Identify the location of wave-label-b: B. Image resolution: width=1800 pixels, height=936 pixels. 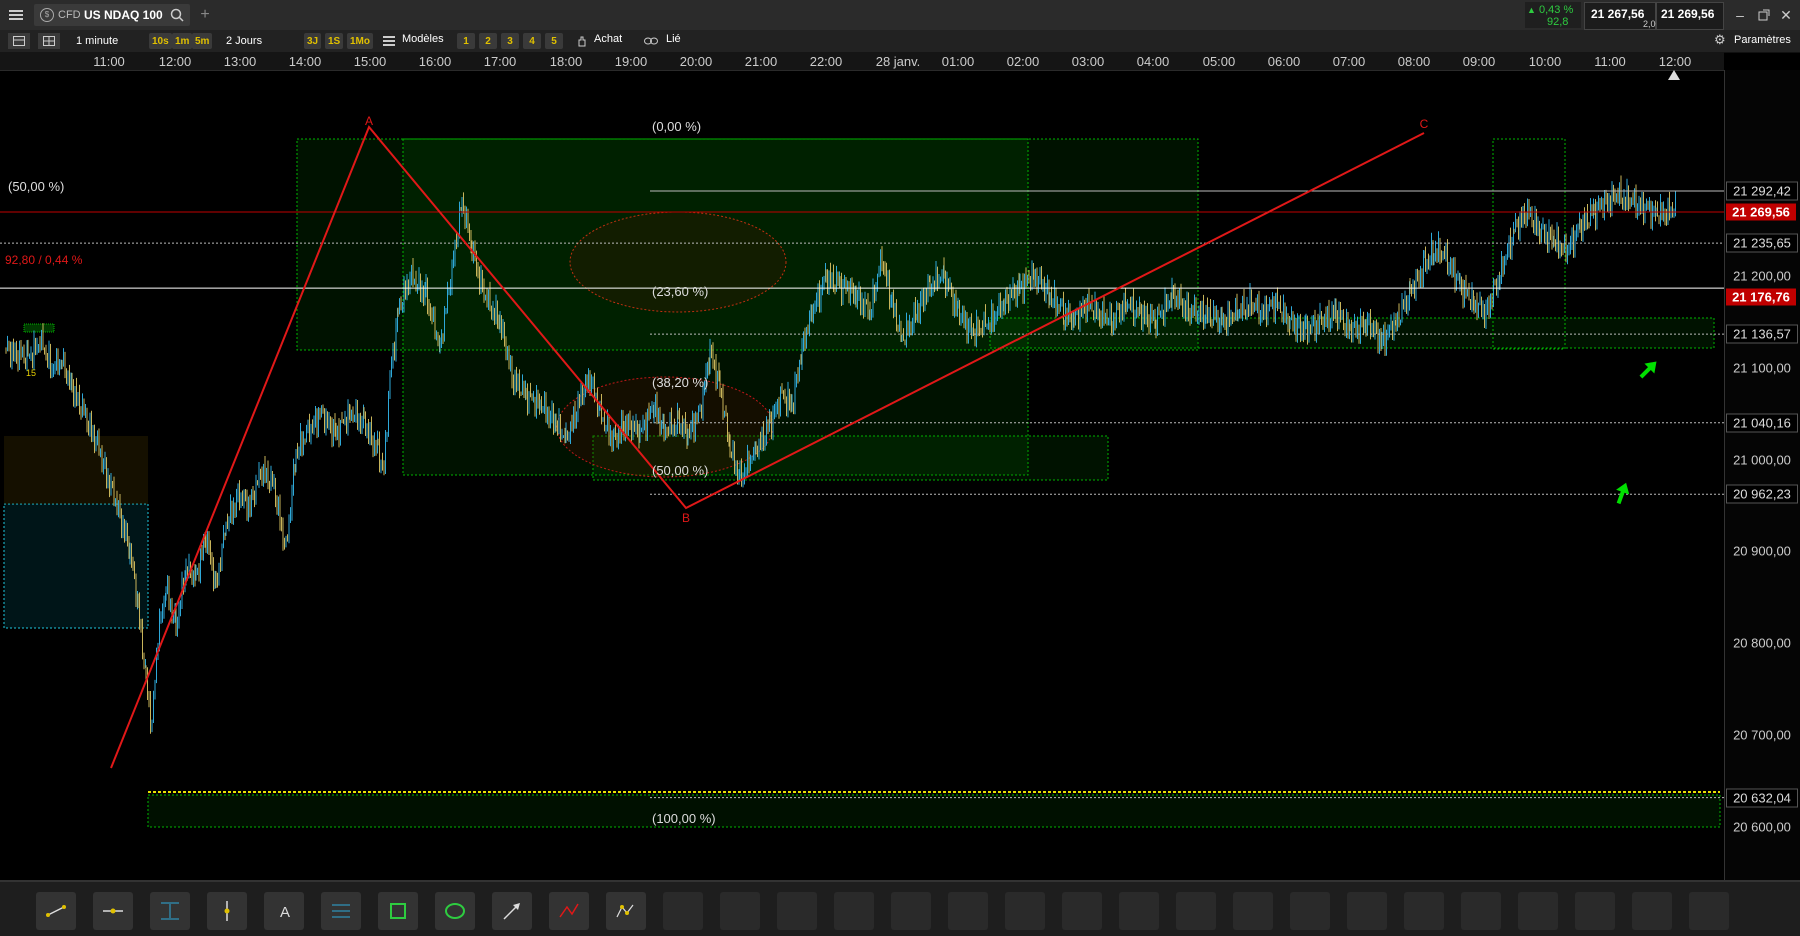
(686, 518).